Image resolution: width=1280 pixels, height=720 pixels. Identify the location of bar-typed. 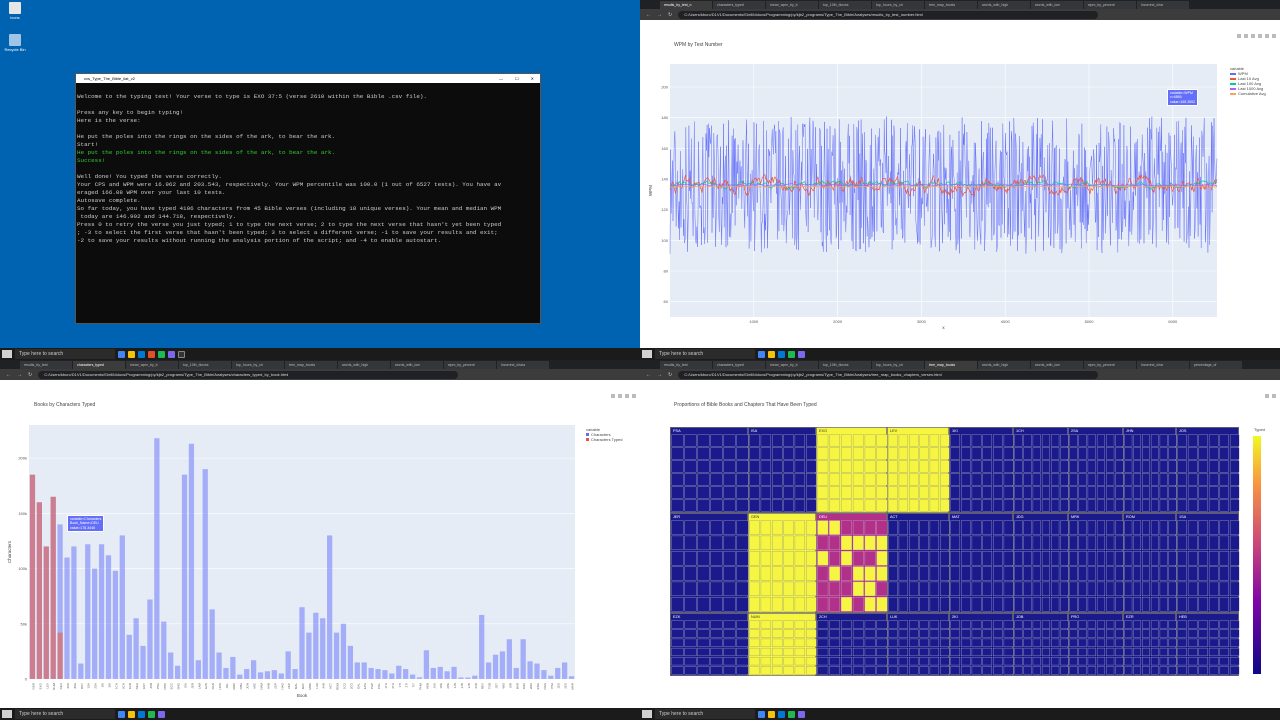
(60, 655).